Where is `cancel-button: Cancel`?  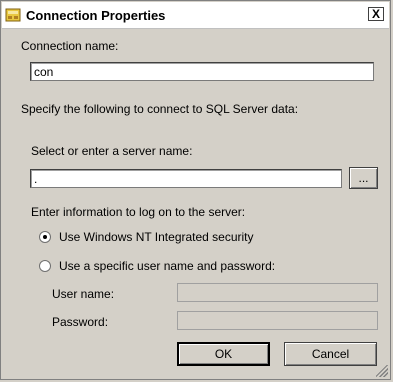 cancel-button: Cancel is located at coordinates (330, 354).